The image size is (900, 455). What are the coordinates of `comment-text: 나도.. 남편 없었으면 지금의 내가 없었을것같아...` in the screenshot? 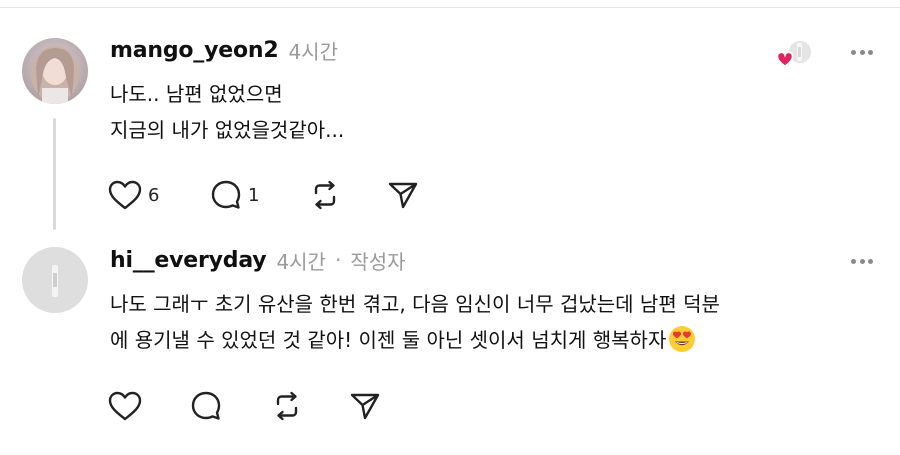 It's located at (227, 112).